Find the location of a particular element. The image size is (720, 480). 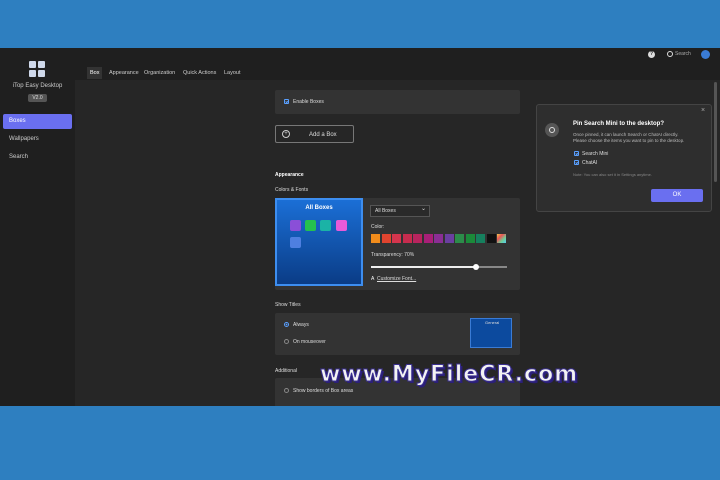

sidebar-item-wallpapers: Wallpapers is located at coordinates (37, 139).